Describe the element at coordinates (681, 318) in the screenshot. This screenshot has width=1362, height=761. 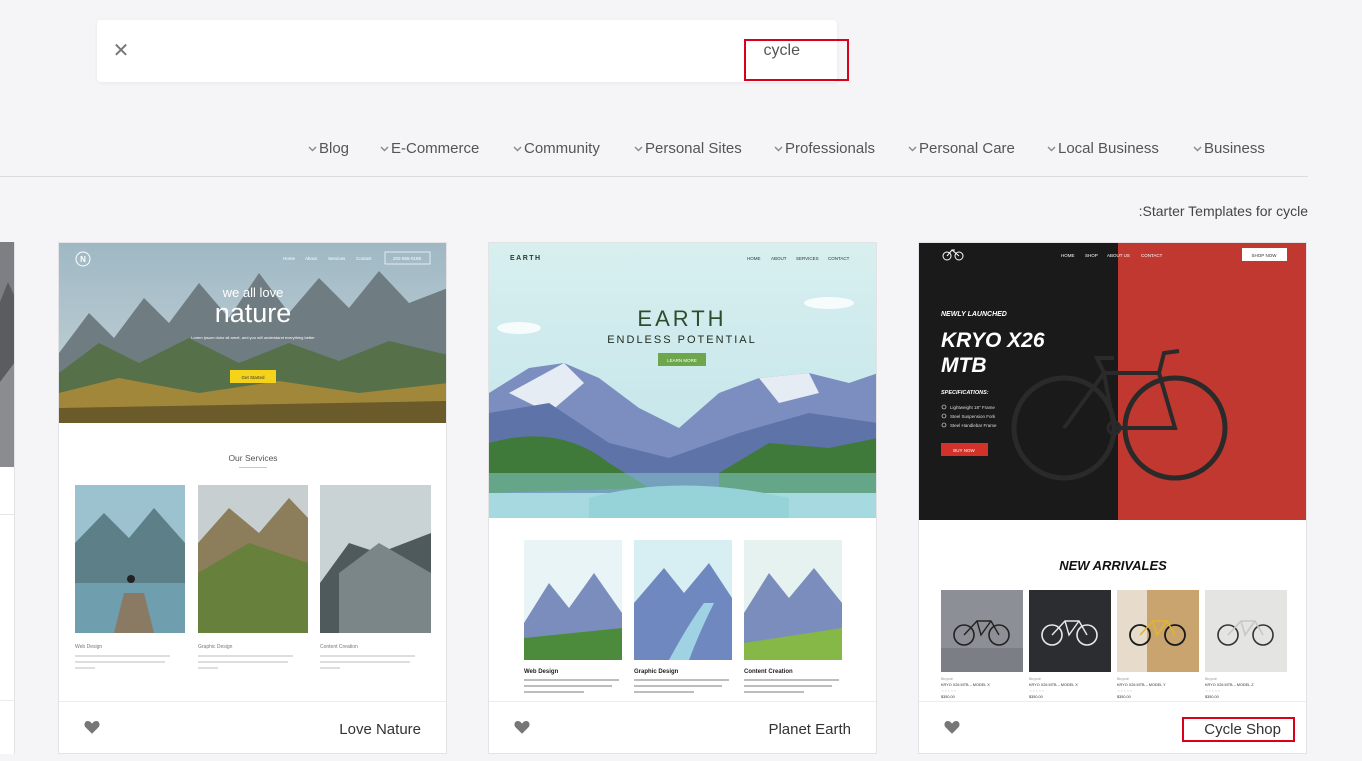
I see `preview-hero-title: EARTH` at that location.